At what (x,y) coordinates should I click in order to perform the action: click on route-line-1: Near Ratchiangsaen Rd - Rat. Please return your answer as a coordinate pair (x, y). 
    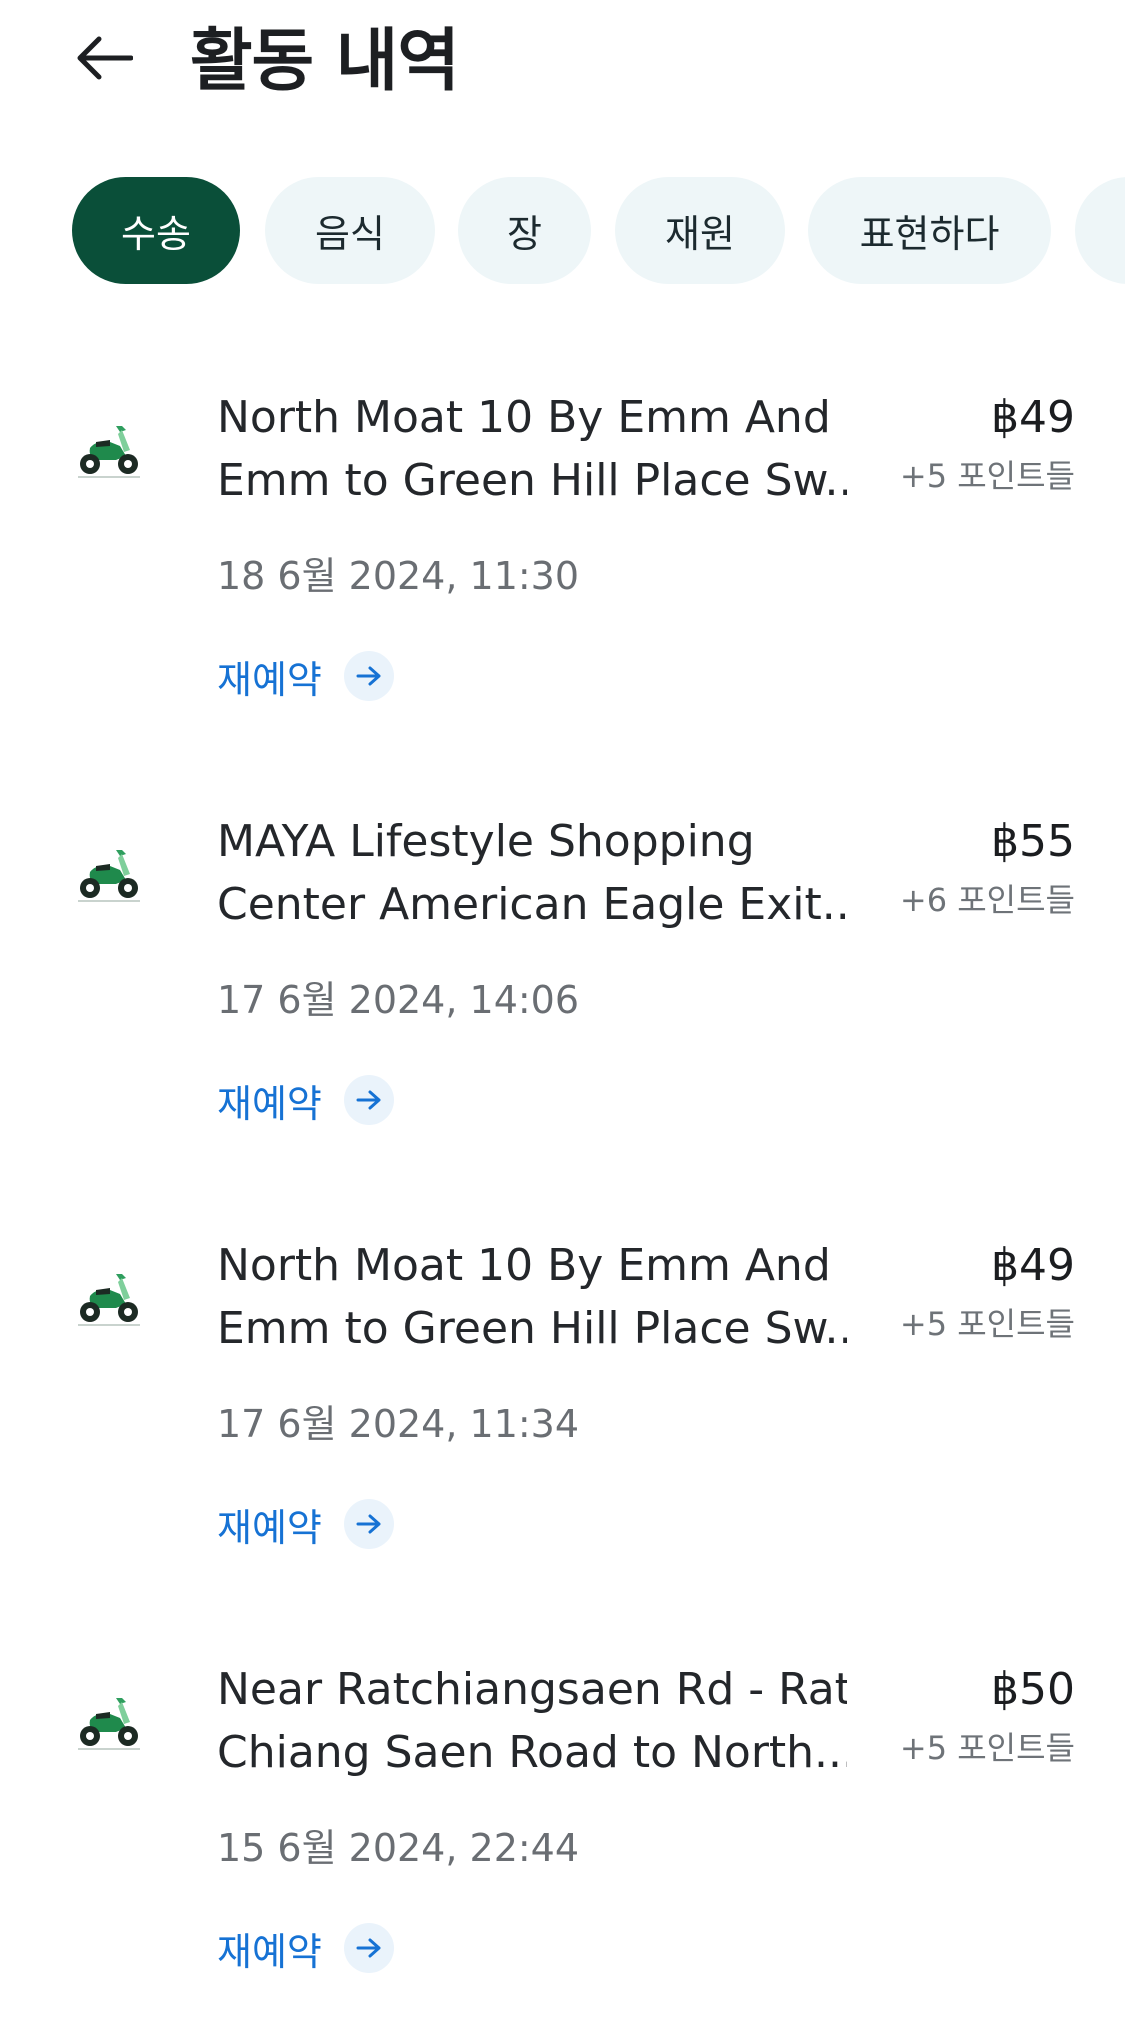
    Looking at the image, I should click on (532, 1689).